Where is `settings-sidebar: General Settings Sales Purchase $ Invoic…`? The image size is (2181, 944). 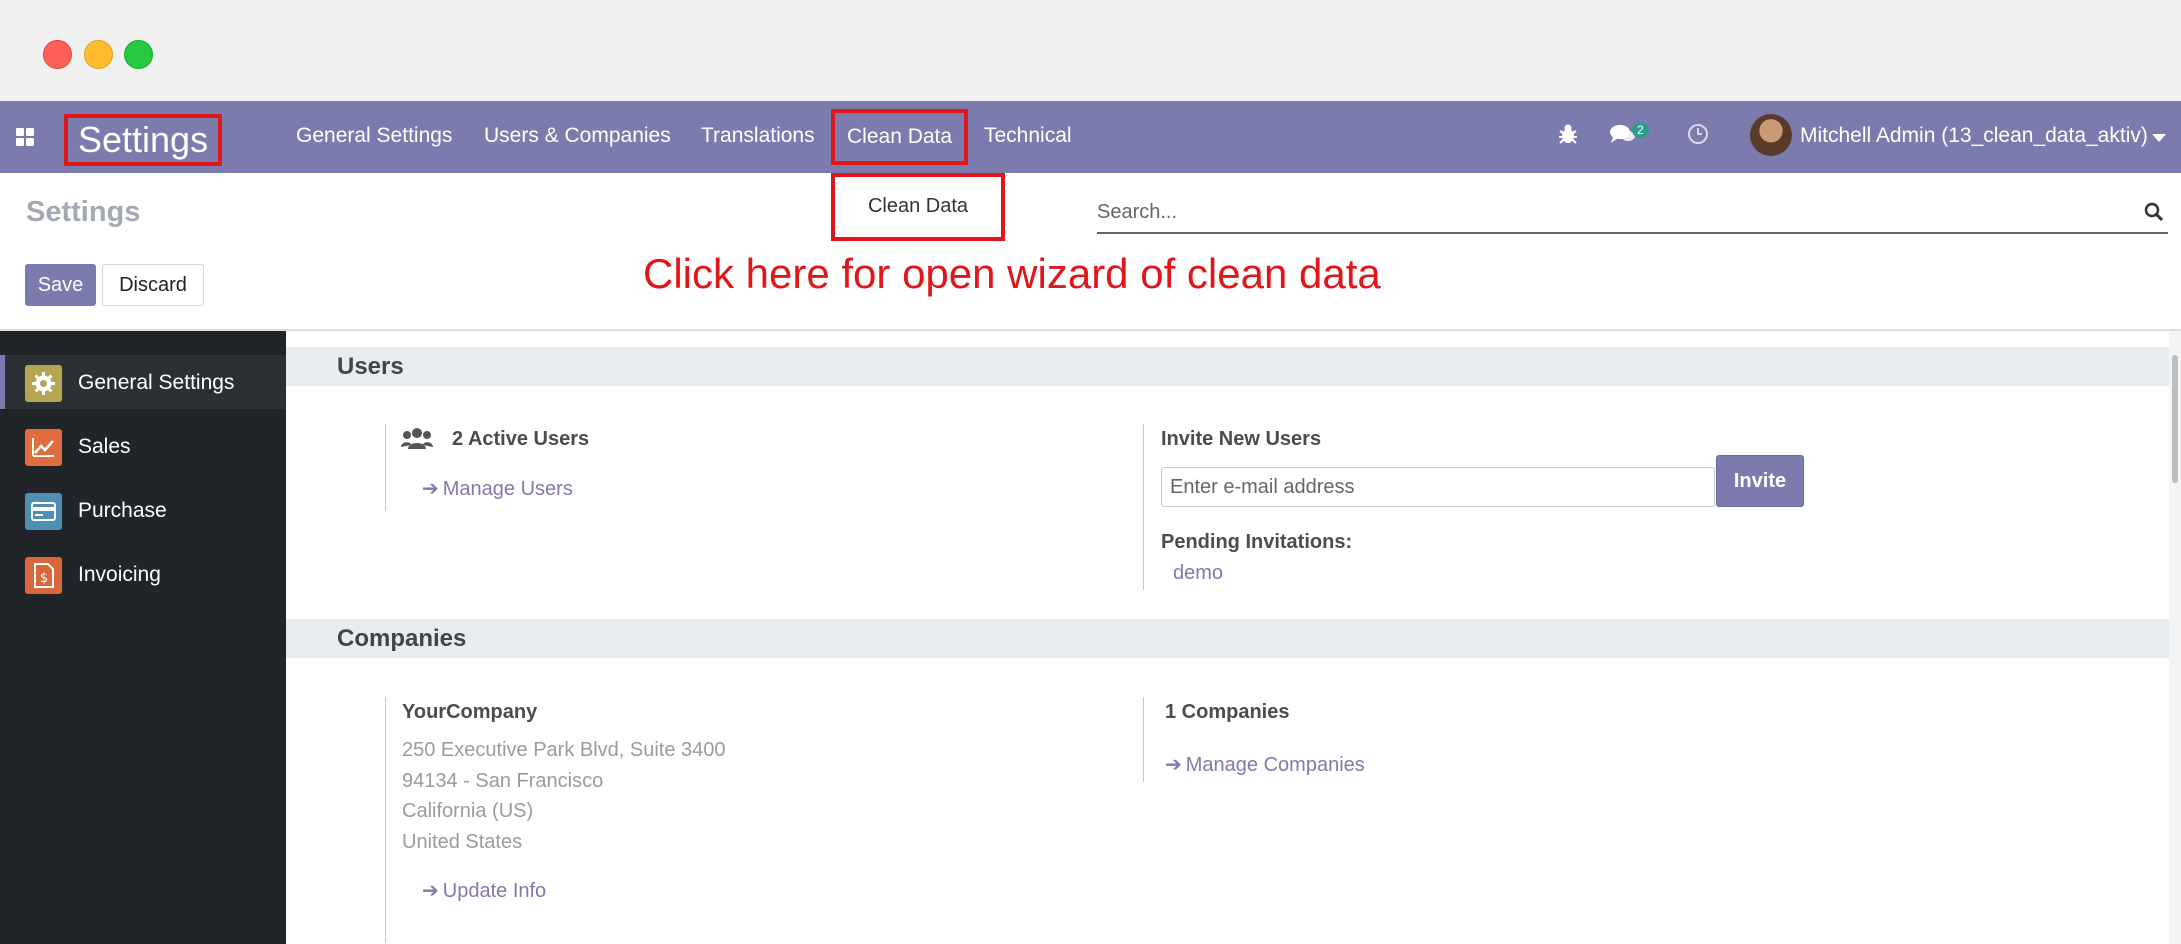
settings-sidebar: General Settings Sales Purchase $ Invoic… is located at coordinates (143, 637).